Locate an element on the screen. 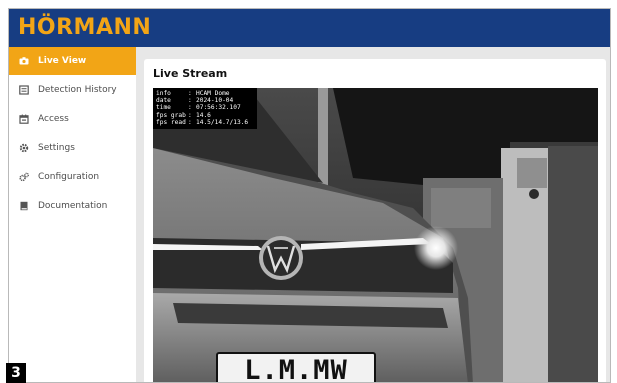 This screenshot has height=383, width=617. overlay-row: time:07:56:32.107 is located at coordinates (198, 108).